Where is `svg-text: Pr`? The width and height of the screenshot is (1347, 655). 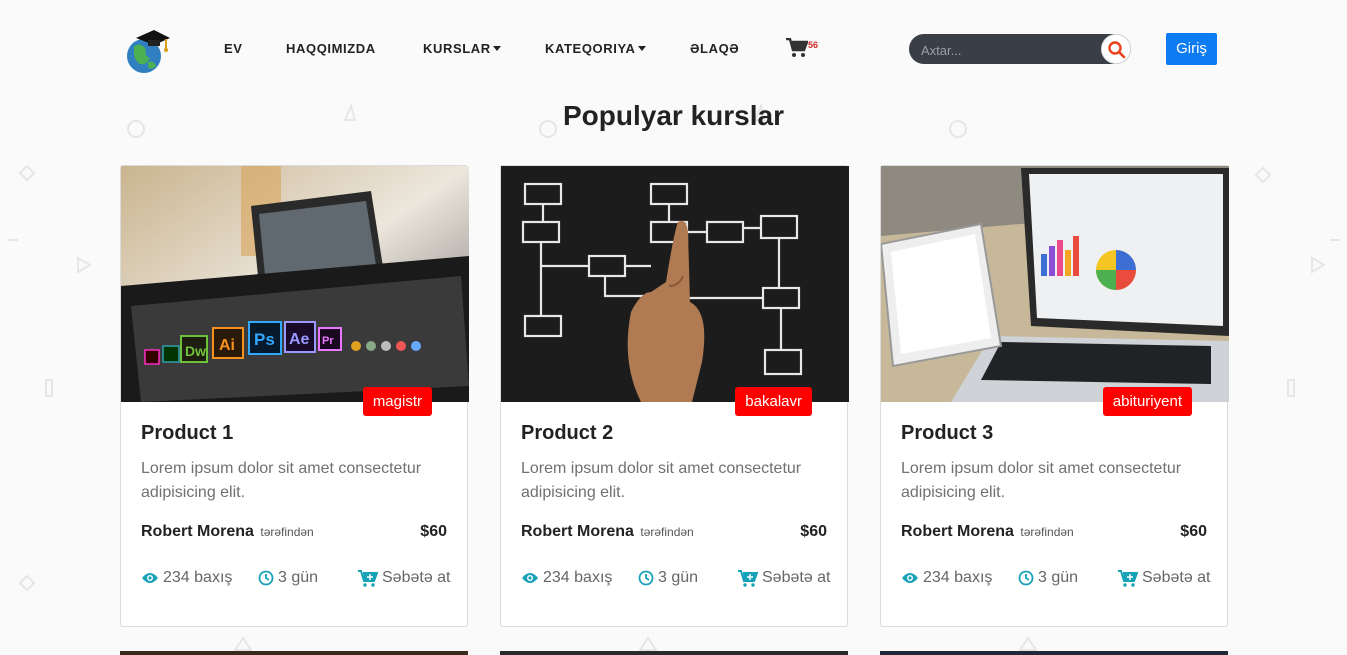 svg-text: Pr is located at coordinates (328, 341).